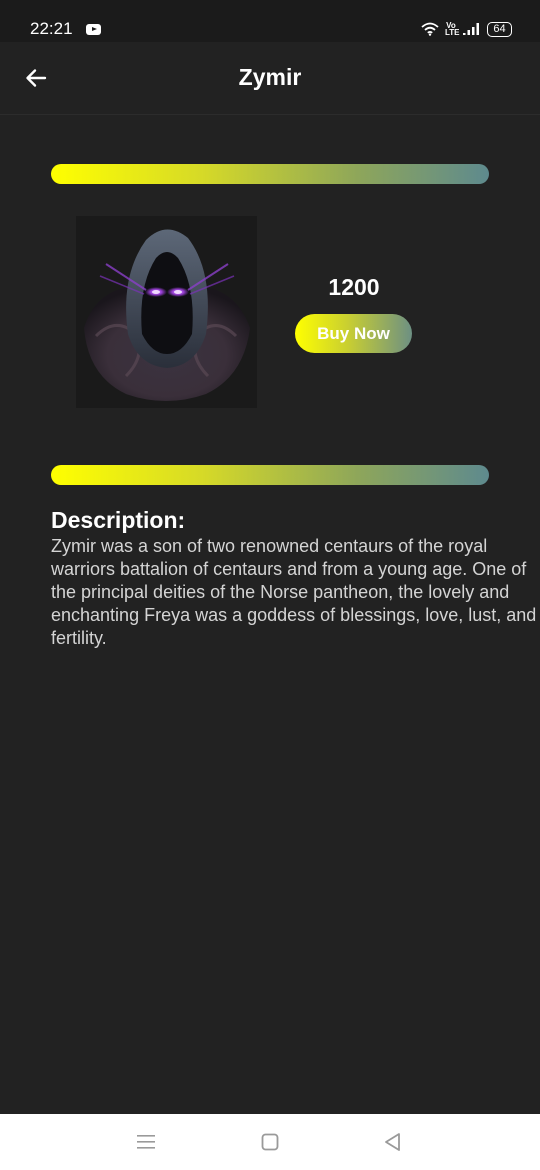 This screenshot has width=540, height=1170. Describe the element at coordinates (353, 333) in the screenshot. I see `buy-now-button: Buy Now` at that location.